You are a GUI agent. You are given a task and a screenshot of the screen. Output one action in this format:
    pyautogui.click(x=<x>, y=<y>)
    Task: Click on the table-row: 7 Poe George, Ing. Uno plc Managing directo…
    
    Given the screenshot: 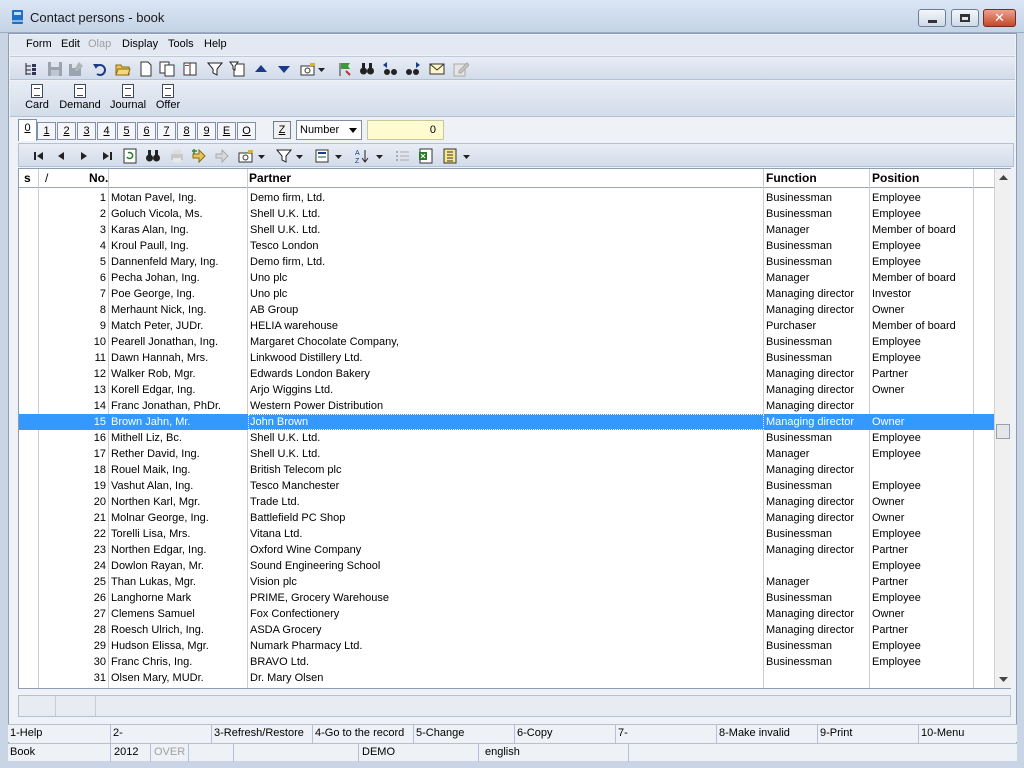 What is the action you would take?
    pyautogui.click(x=506, y=294)
    